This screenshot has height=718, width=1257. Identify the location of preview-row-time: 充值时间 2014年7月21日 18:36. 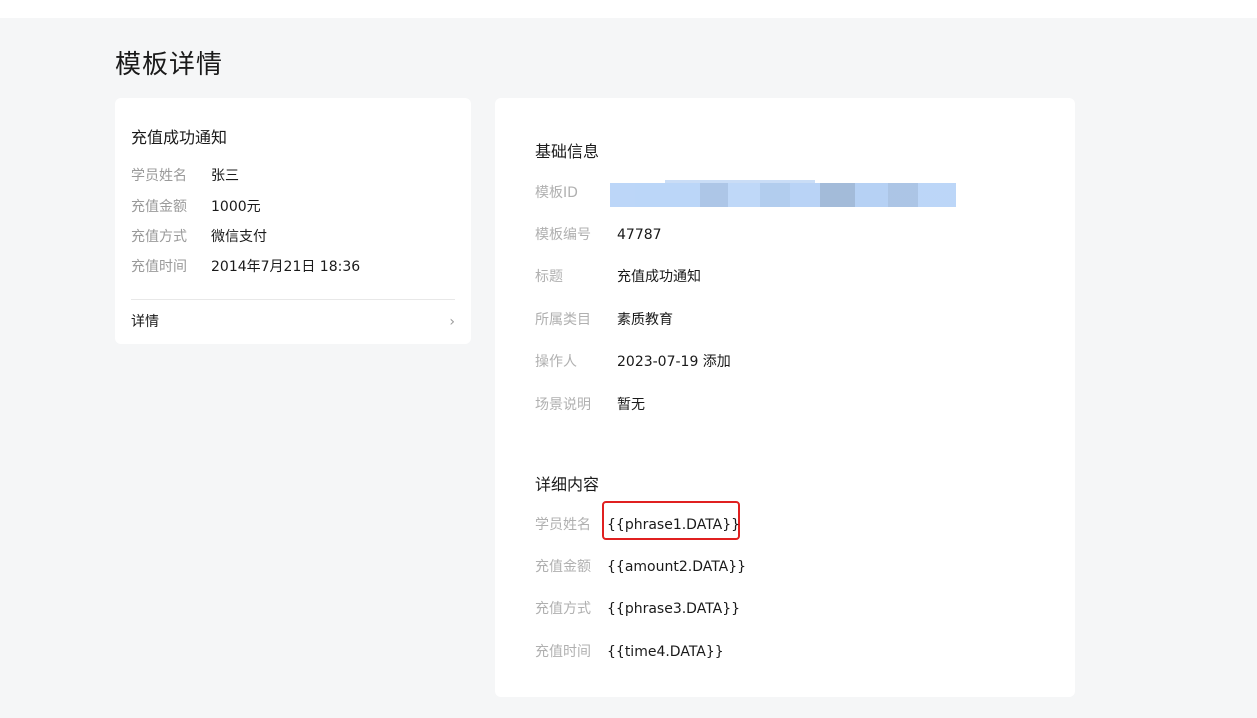
(245, 267).